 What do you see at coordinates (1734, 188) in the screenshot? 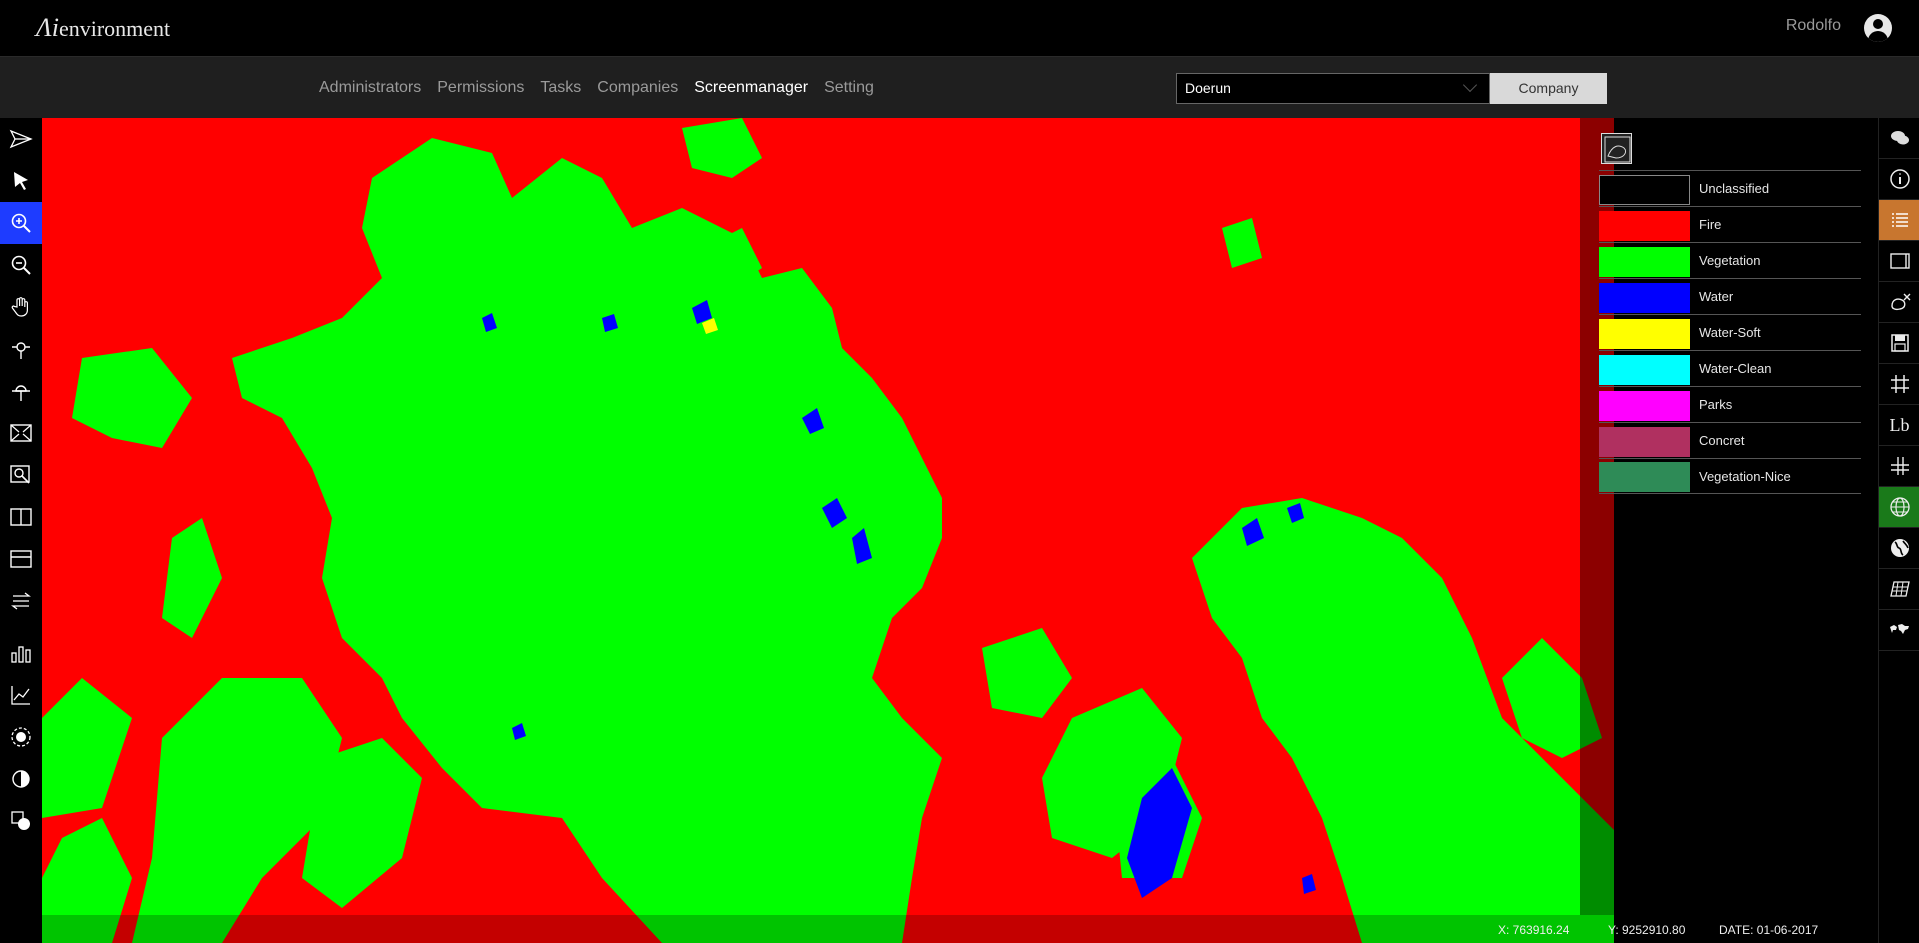
I see `legend-label: Unclassified` at bounding box center [1734, 188].